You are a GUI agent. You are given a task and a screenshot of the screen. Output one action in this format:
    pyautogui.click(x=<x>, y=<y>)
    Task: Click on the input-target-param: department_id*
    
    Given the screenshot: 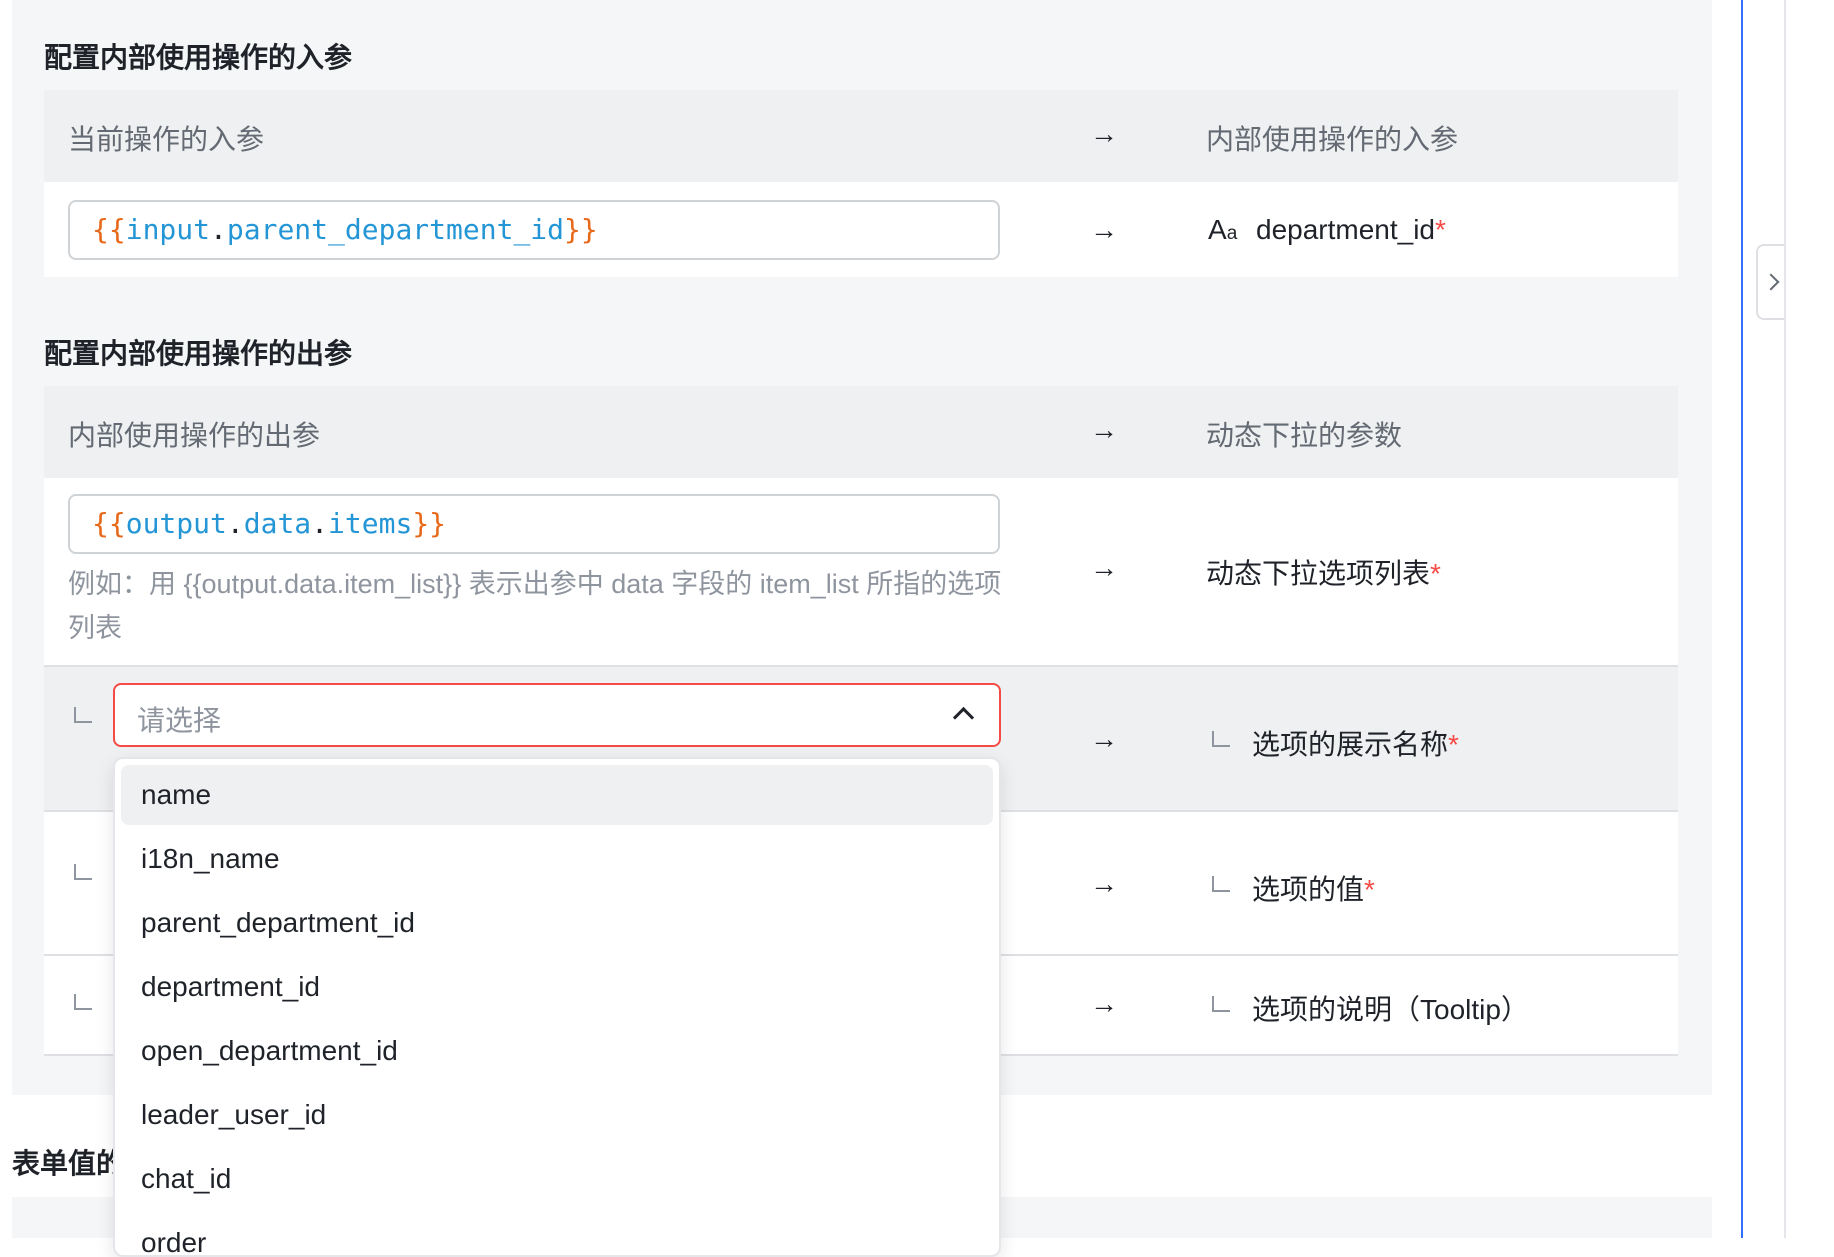 What is the action you would take?
    pyautogui.click(x=1351, y=229)
    